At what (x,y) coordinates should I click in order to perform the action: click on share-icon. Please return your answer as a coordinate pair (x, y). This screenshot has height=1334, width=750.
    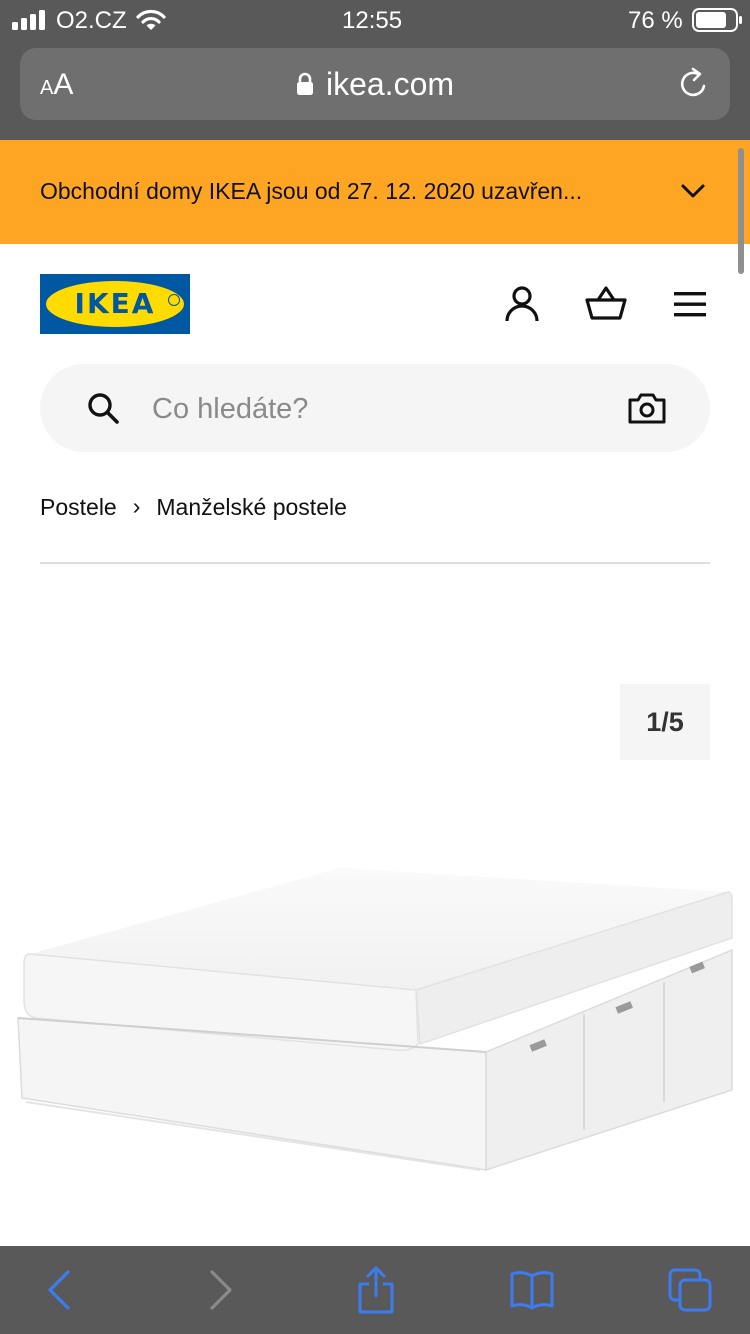
    Looking at the image, I should click on (376, 1290).